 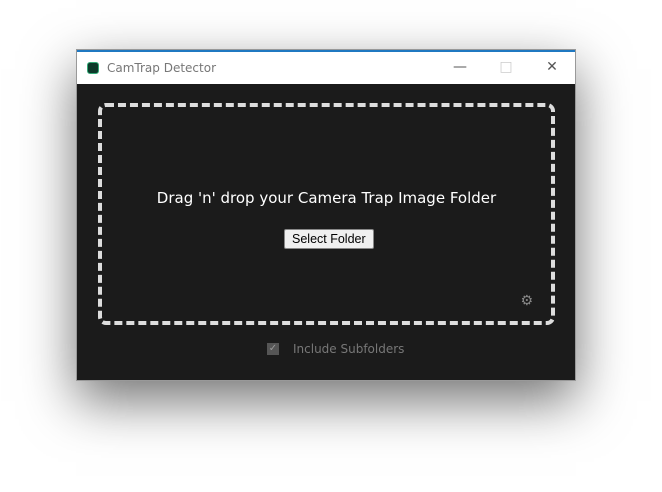 What do you see at coordinates (326, 67) in the screenshot?
I see `title-bar: CamTrap Detector — □ ✕` at bounding box center [326, 67].